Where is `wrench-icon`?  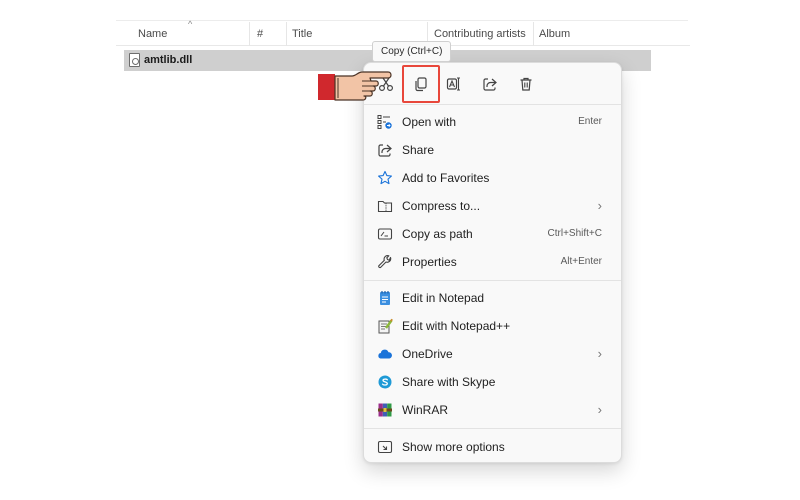 wrench-icon is located at coordinates (385, 262).